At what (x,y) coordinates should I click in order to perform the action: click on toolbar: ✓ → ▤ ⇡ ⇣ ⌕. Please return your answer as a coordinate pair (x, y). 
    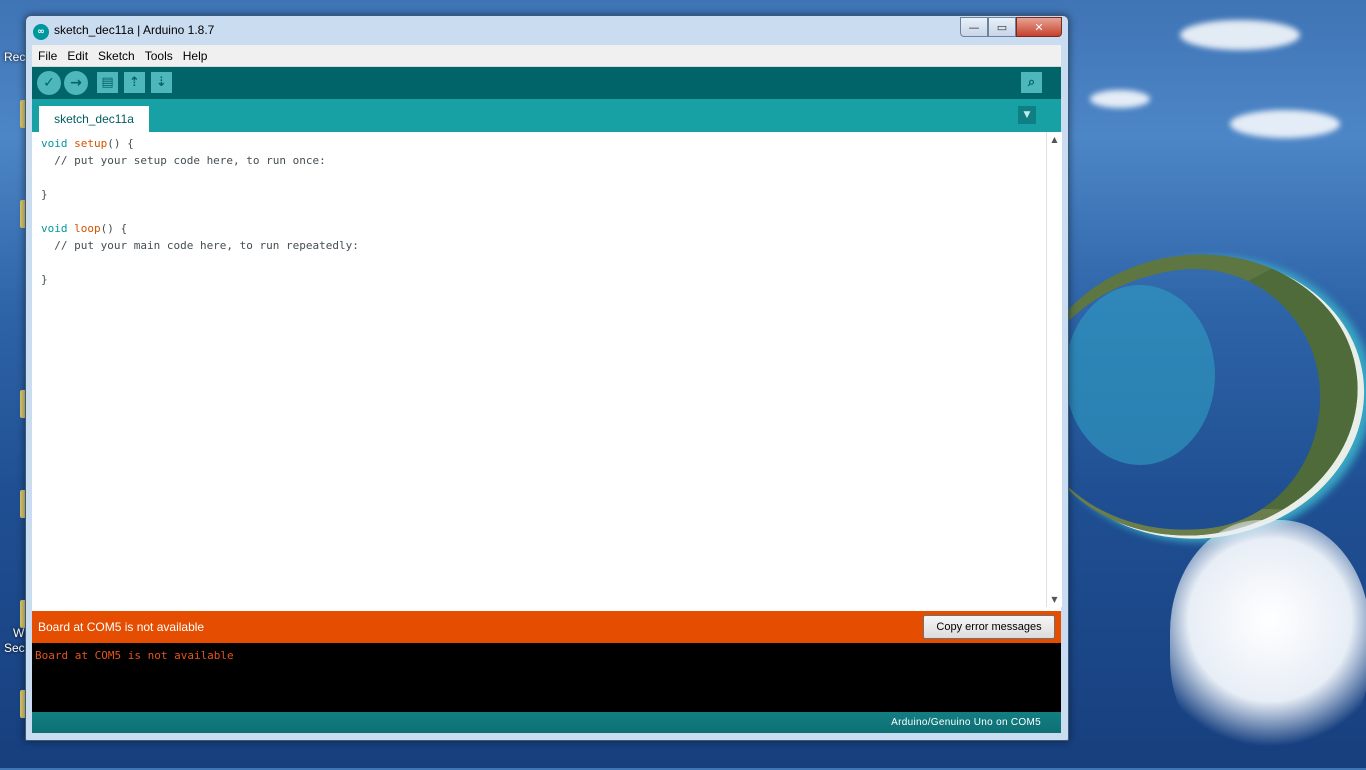
    Looking at the image, I should click on (546, 83).